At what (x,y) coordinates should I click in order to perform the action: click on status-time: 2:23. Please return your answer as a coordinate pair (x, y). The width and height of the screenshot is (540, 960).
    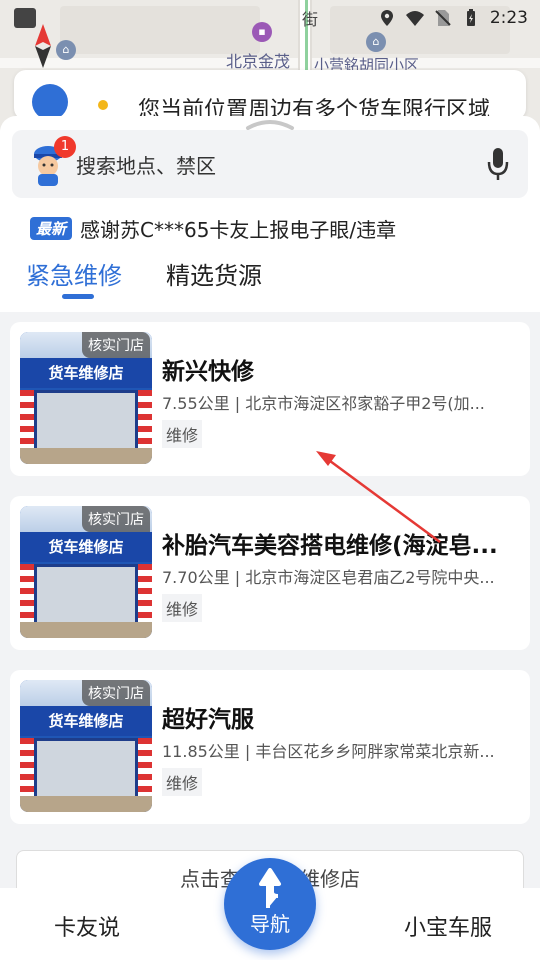
    Looking at the image, I should click on (508, 18).